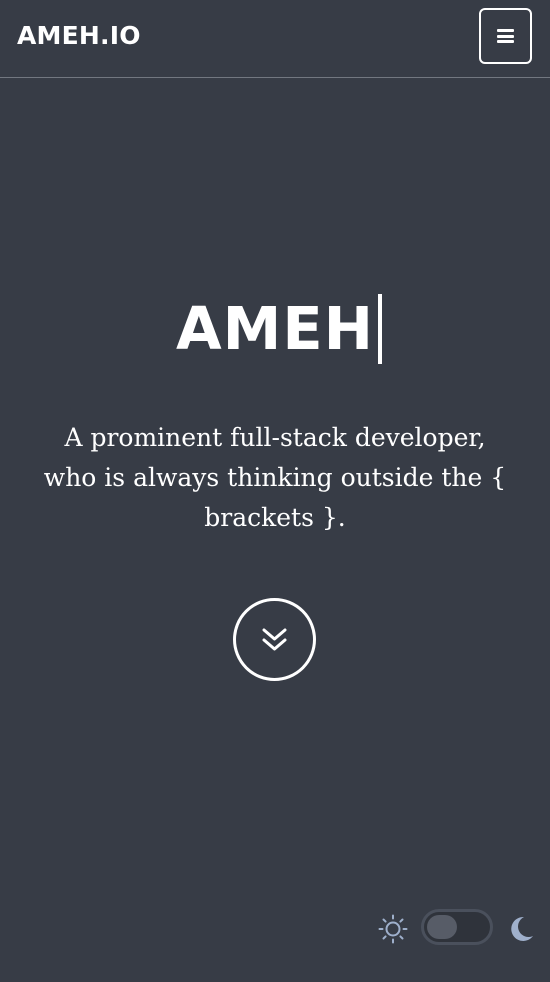 This screenshot has height=982, width=550. I want to click on menu-toggle-button, so click(505, 36).